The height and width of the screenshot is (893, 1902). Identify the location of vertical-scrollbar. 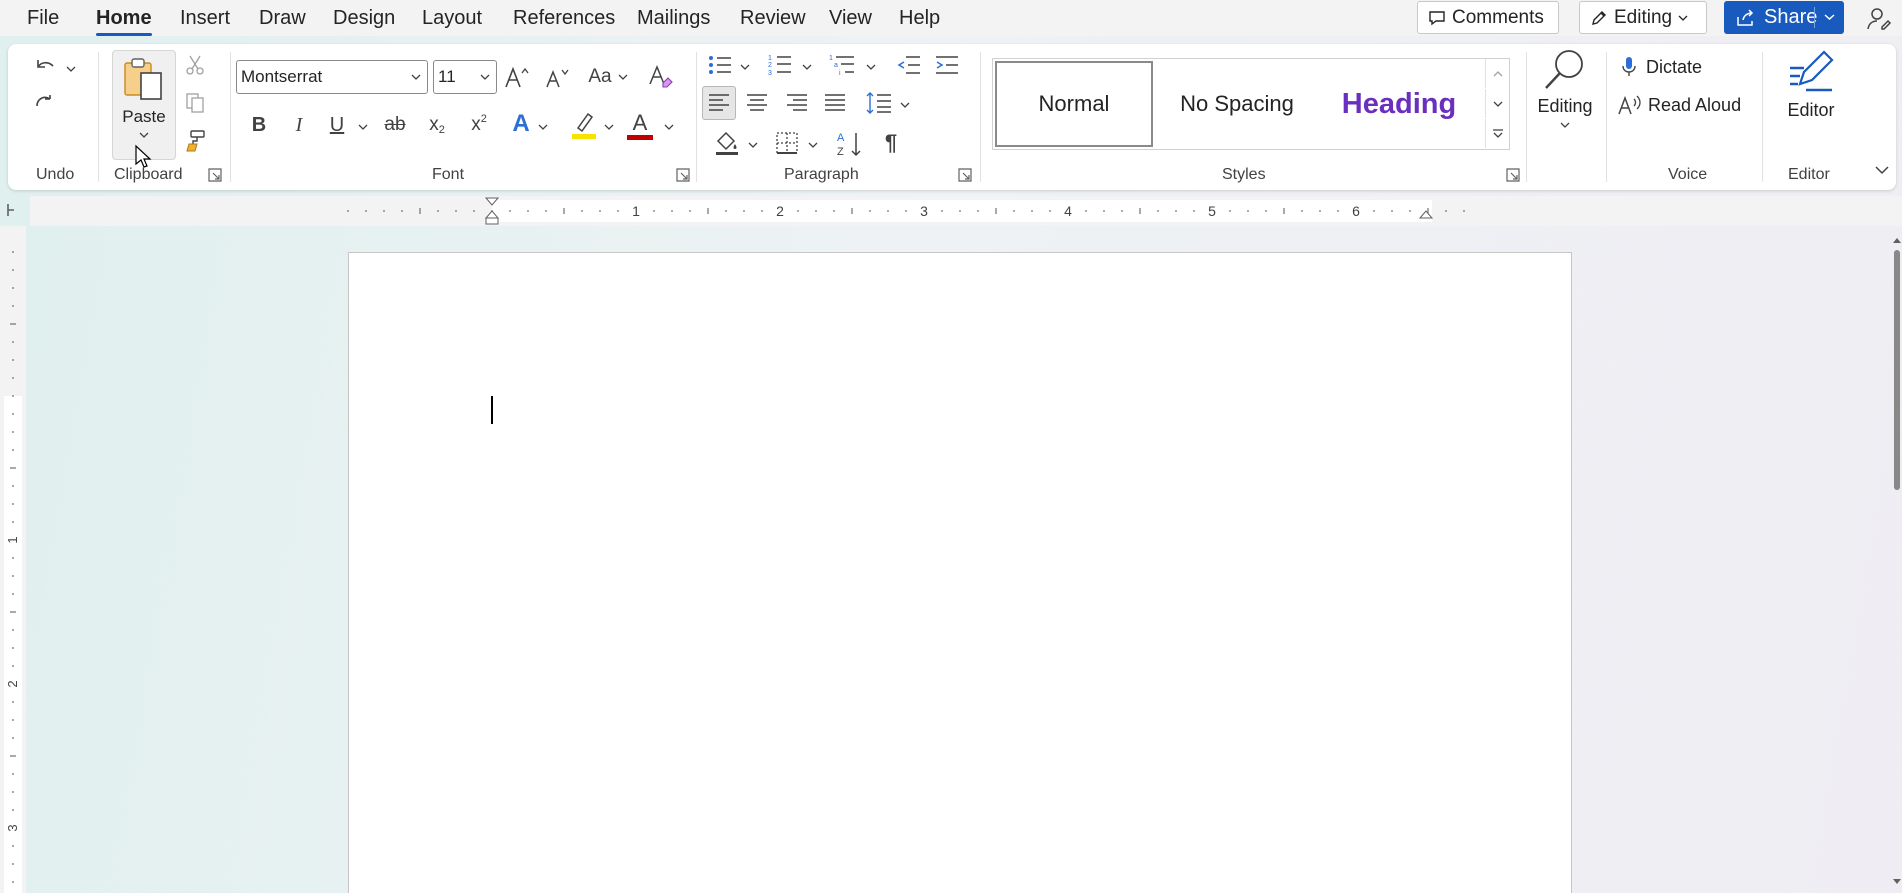
(1897, 559).